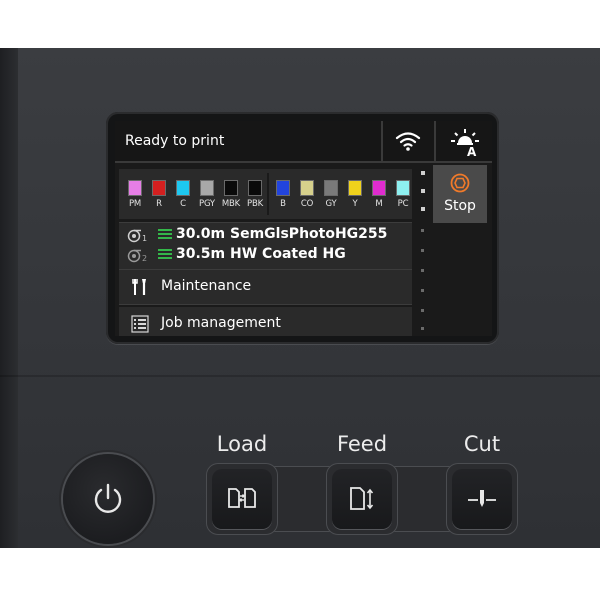  I want to click on roll-1-length: 30.0m, so click(201, 234).